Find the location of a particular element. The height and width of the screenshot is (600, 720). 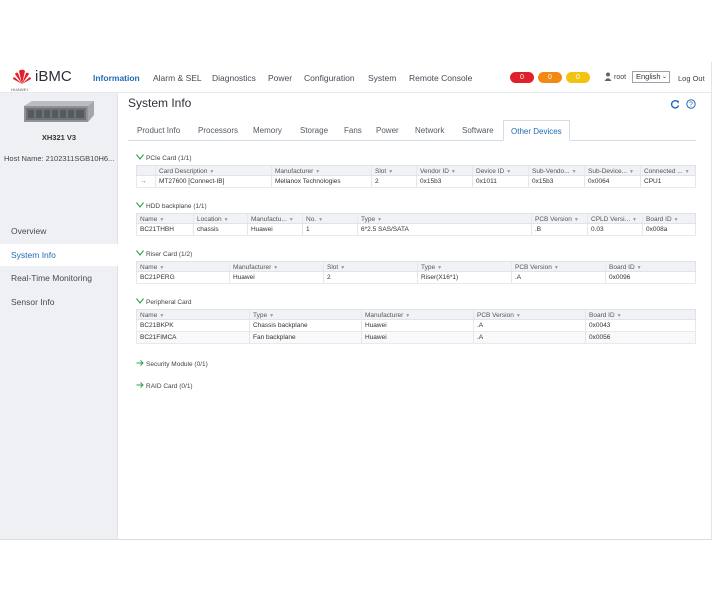

sidebar-item-overview: Overview is located at coordinates (59, 231).